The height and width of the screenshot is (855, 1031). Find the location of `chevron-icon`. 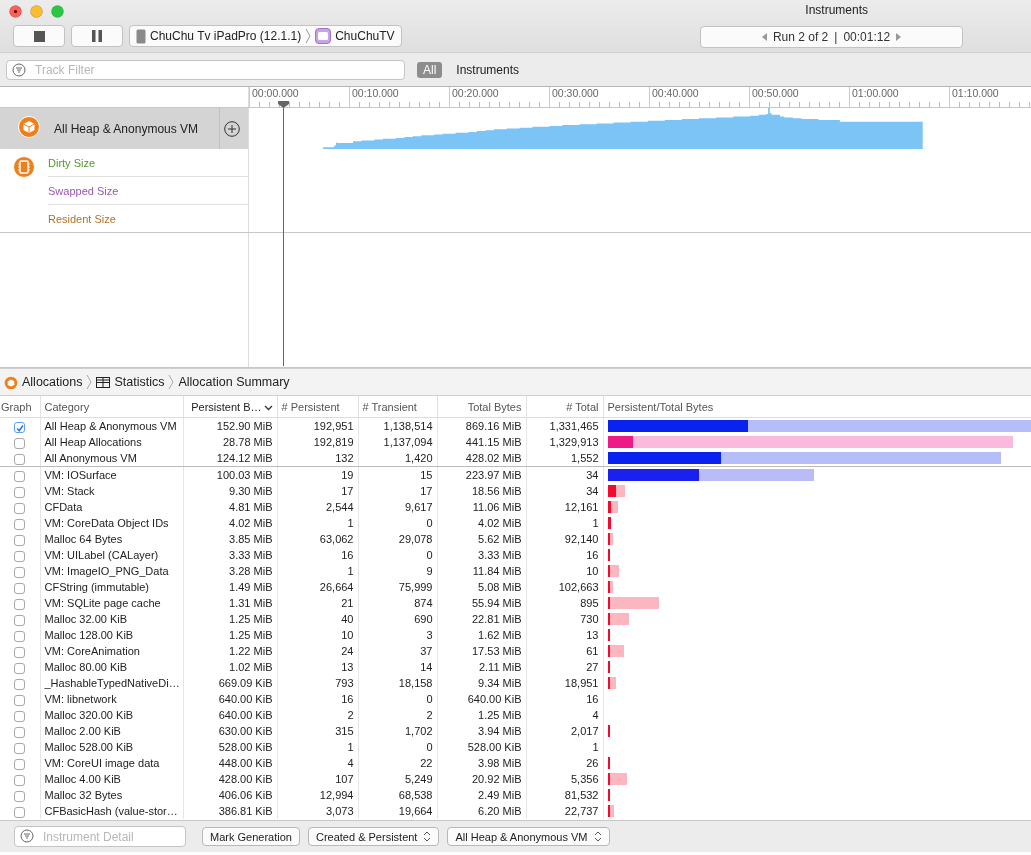

chevron-icon is located at coordinates (171, 382).